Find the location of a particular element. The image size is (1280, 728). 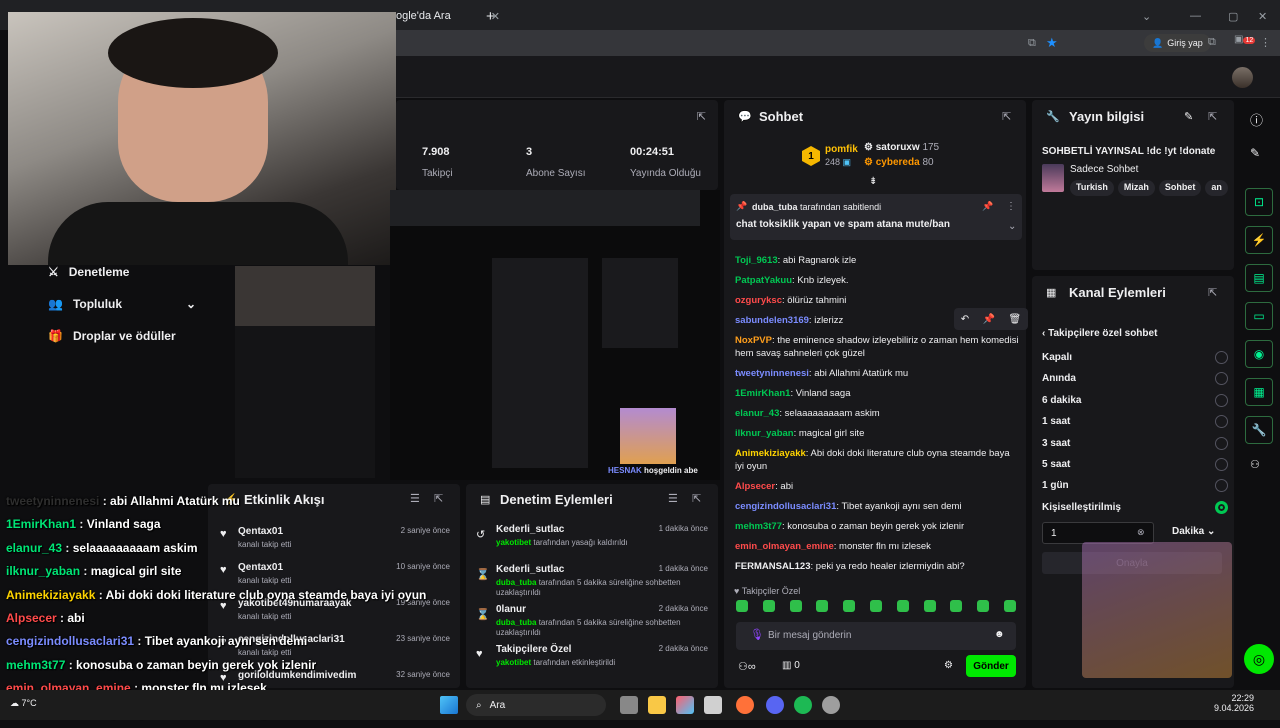

chat-message: Alpsecer: abi is located at coordinates (877, 486).